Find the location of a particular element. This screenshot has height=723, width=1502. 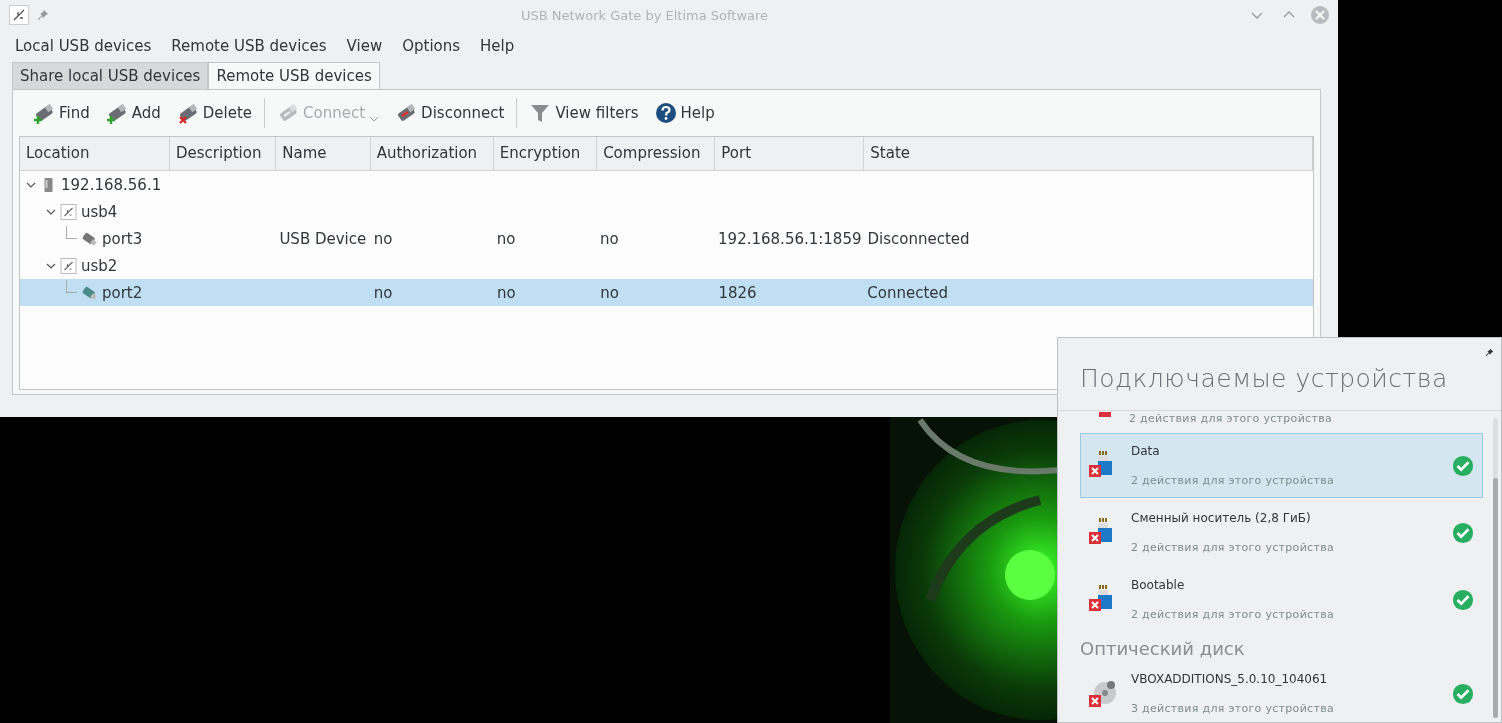

tab: Share local USB devices is located at coordinates (110, 75).